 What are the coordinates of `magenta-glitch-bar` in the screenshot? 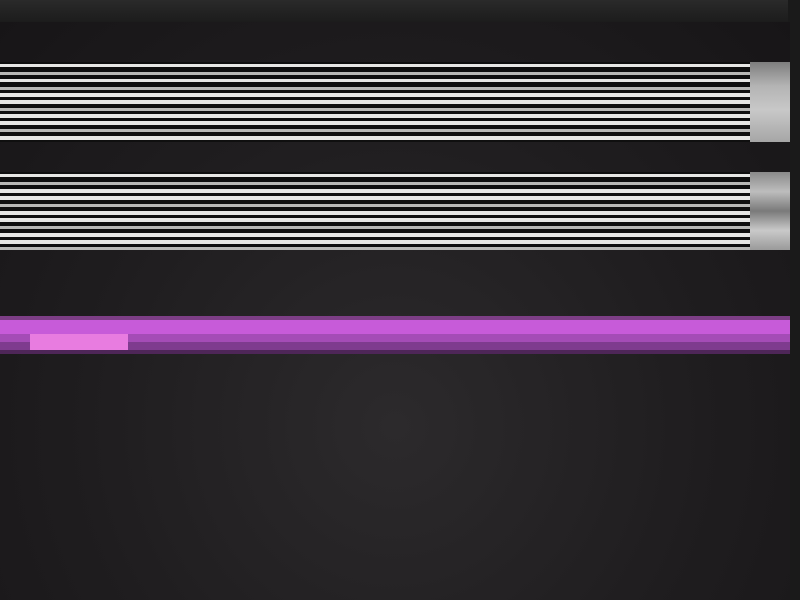 It's located at (395, 335).